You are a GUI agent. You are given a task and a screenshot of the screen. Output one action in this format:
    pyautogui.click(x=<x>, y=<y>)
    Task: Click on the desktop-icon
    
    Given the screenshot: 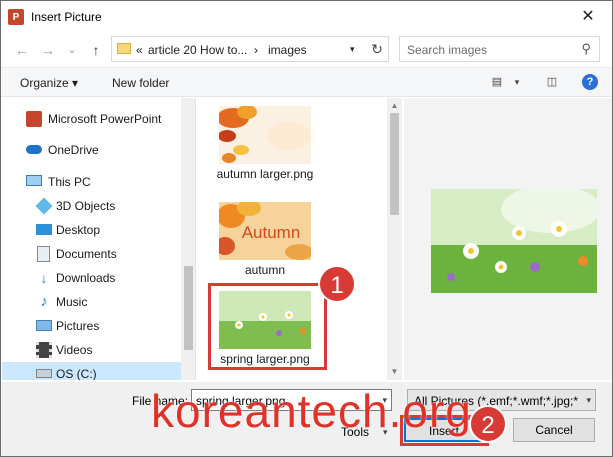 What is the action you would take?
    pyautogui.click(x=44, y=229)
    